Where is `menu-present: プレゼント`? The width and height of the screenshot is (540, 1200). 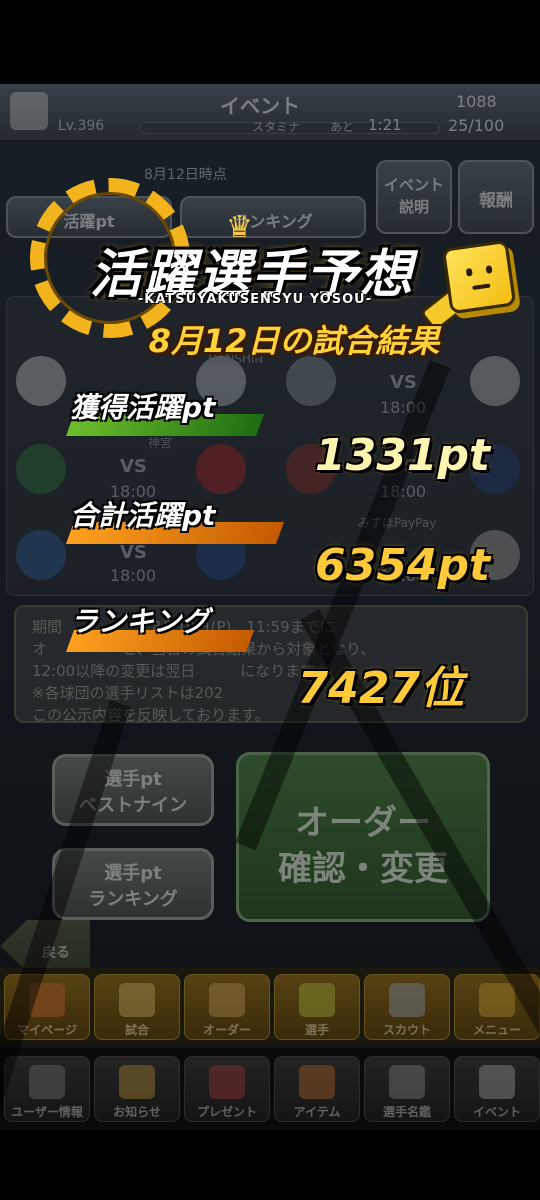 menu-present: プレゼント is located at coordinates (227, 1089).